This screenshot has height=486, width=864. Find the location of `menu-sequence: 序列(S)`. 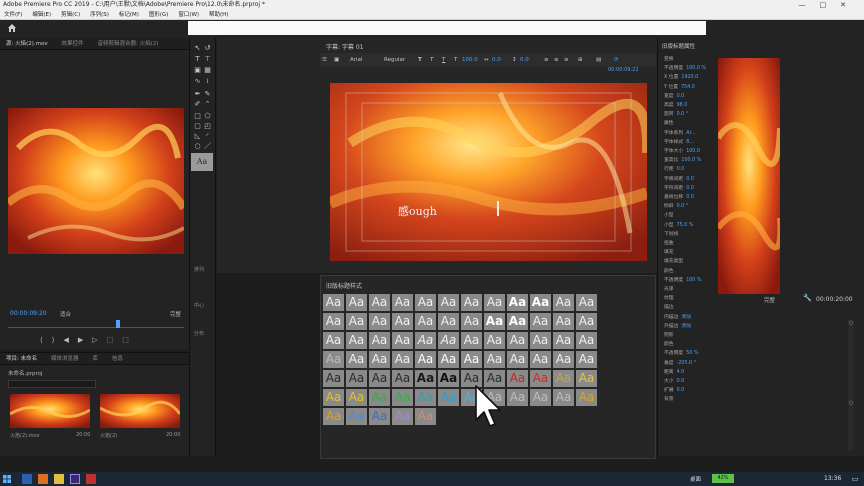

menu-sequence: 序列(S) is located at coordinates (99, 15).